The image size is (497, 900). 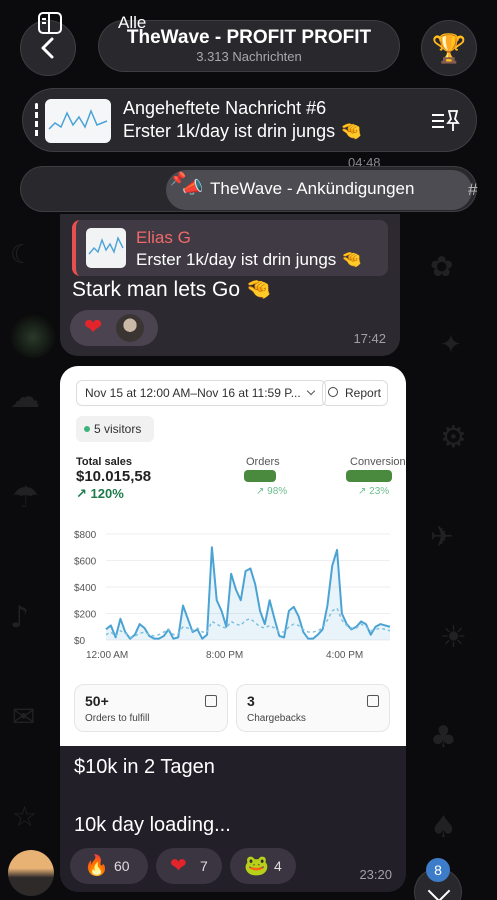 What do you see at coordinates (211, 701) in the screenshot?
I see `inbox-icon` at bounding box center [211, 701].